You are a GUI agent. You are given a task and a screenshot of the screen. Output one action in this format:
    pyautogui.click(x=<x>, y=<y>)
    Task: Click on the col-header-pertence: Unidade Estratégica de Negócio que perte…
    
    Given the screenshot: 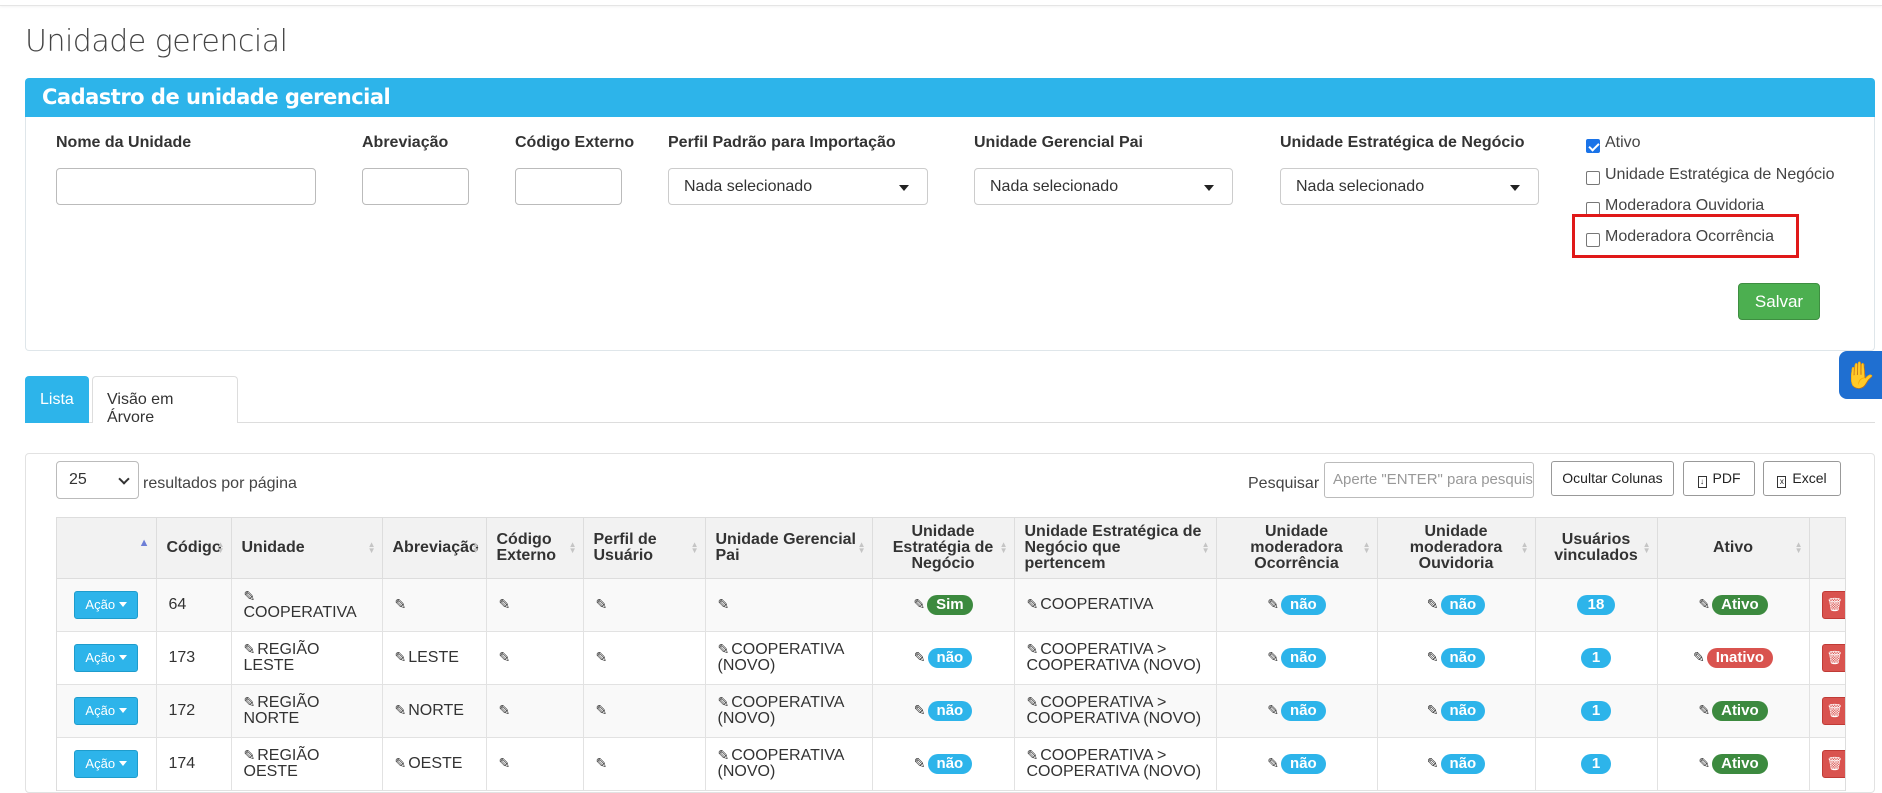 What is the action you would take?
    pyautogui.click(x=1115, y=548)
    